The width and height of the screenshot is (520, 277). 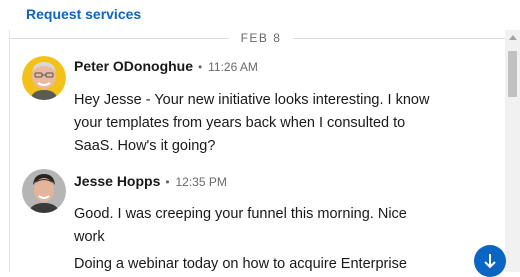 What do you see at coordinates (83, 14) in the screenshot?
I see `request-services-link: Request services` at bounding box center [83, 14].